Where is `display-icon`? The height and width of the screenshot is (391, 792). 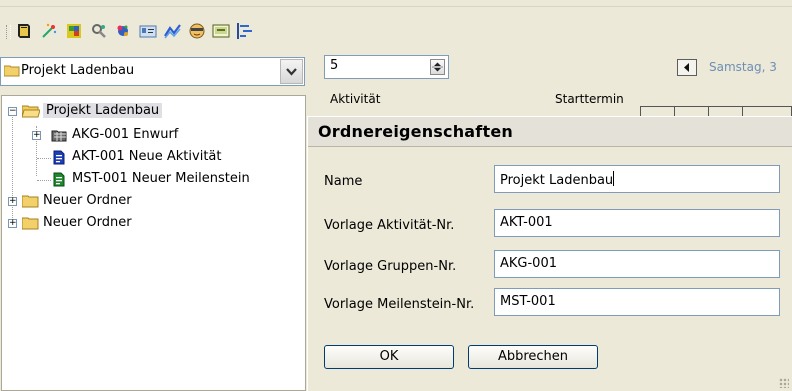
display-icon is located at coordinates (221, 31).